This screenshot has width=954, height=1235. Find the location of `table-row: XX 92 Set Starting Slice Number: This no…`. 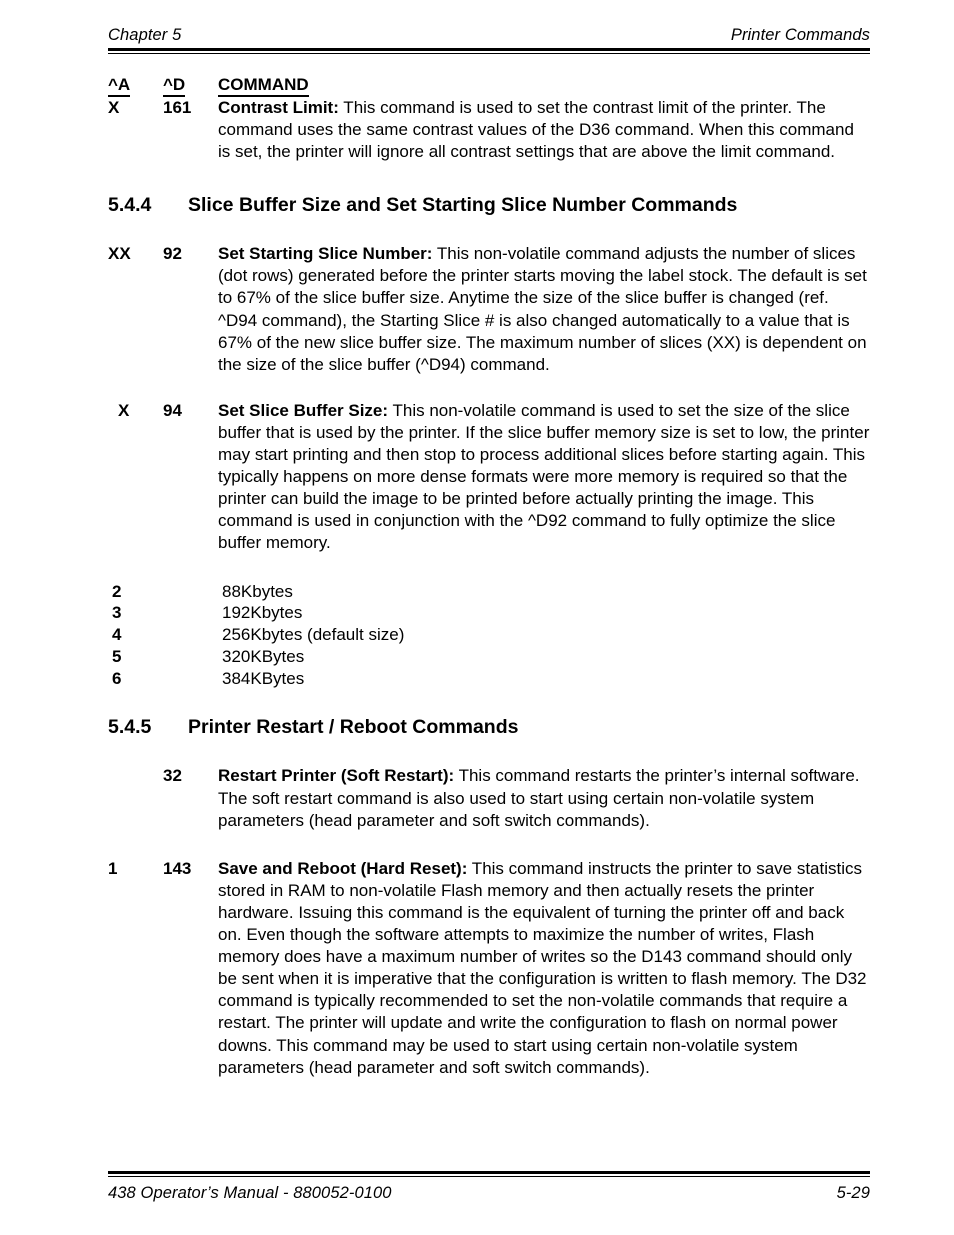

table-row: XX 92 Set Starting Slice Number: This no… is located at coordinates (477, 309).